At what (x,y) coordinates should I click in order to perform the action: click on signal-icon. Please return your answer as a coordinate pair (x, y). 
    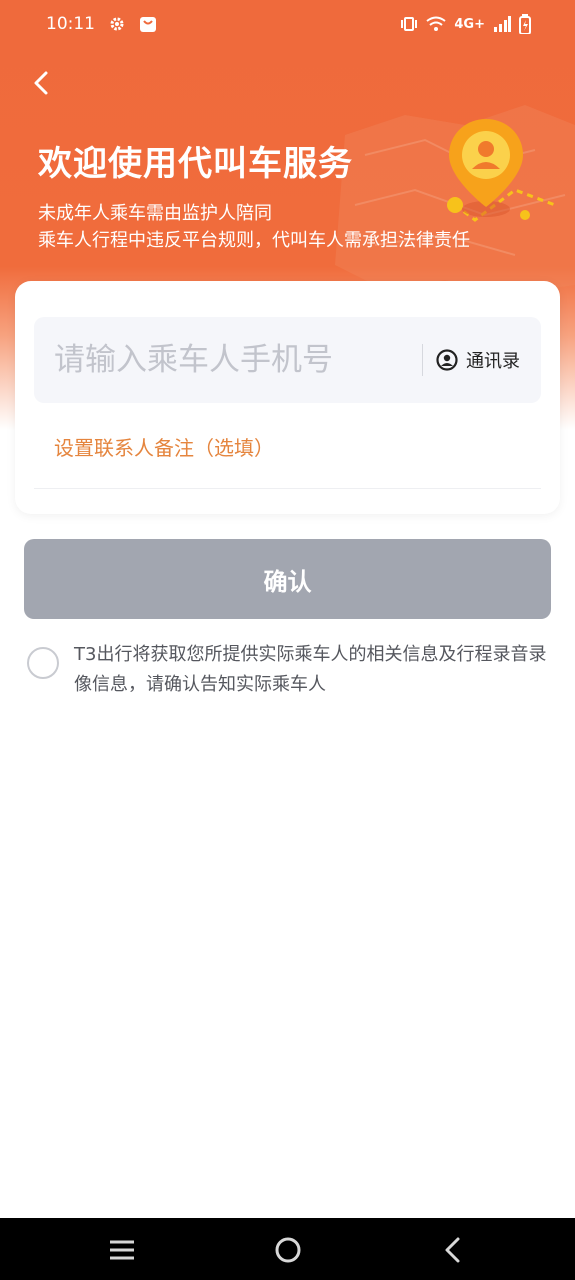
    Looking at the image, I should click on (502, 24).